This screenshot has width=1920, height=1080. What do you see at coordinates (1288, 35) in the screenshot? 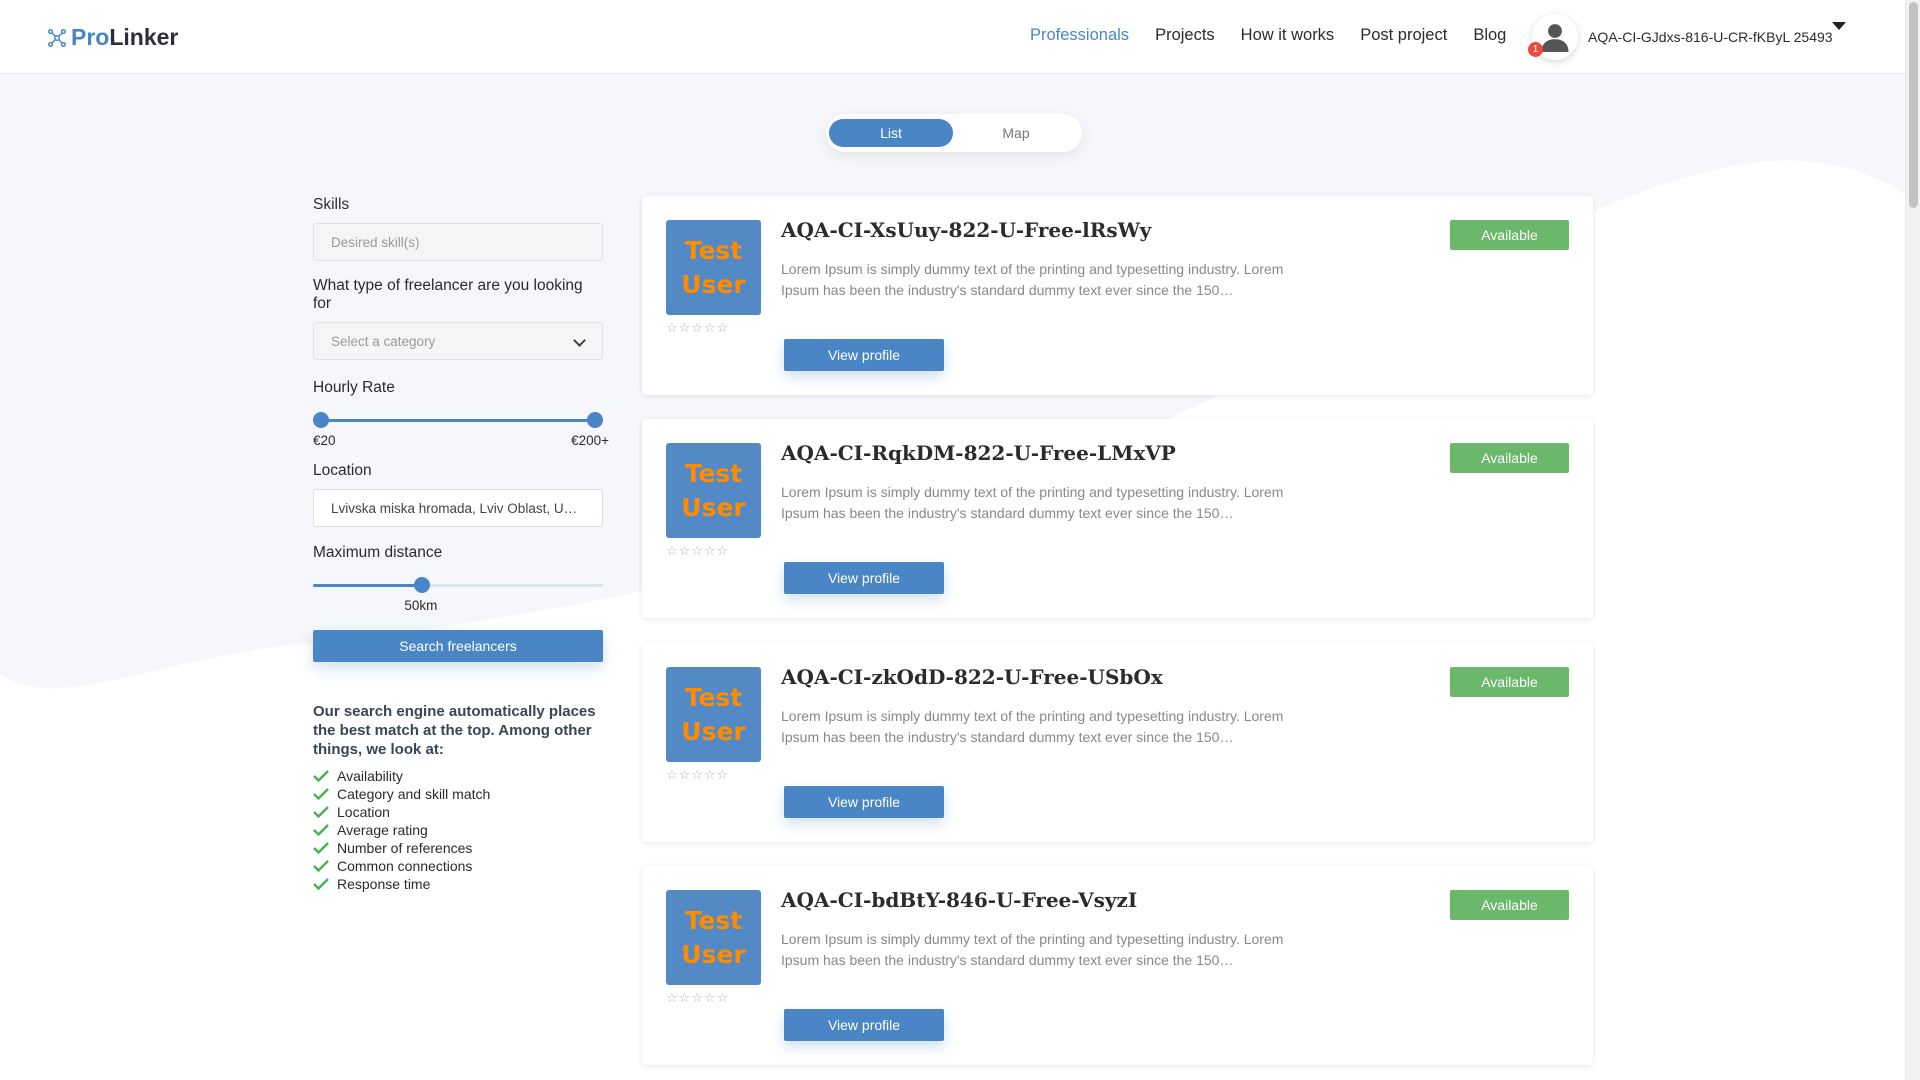
I see `nav-how-it-works: How it works` at bounding box center [1288, 35].